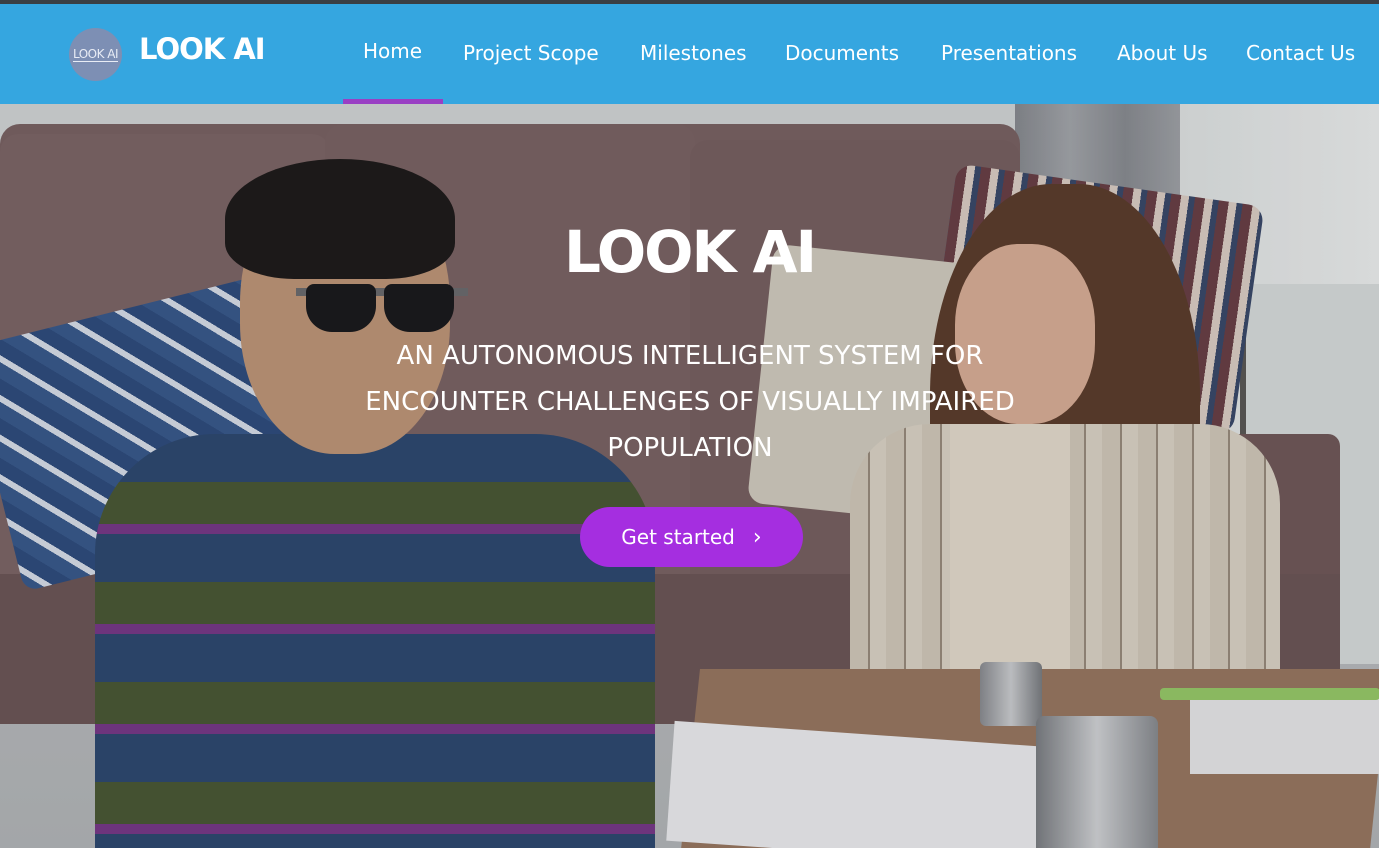 Image resolution: width=1379 pixels, height=848 pixels. What do you see at coordinates (693, 53) in the screenshot?
I see `nav-item-milestones: Milestones` at bounding box center [693, 53].